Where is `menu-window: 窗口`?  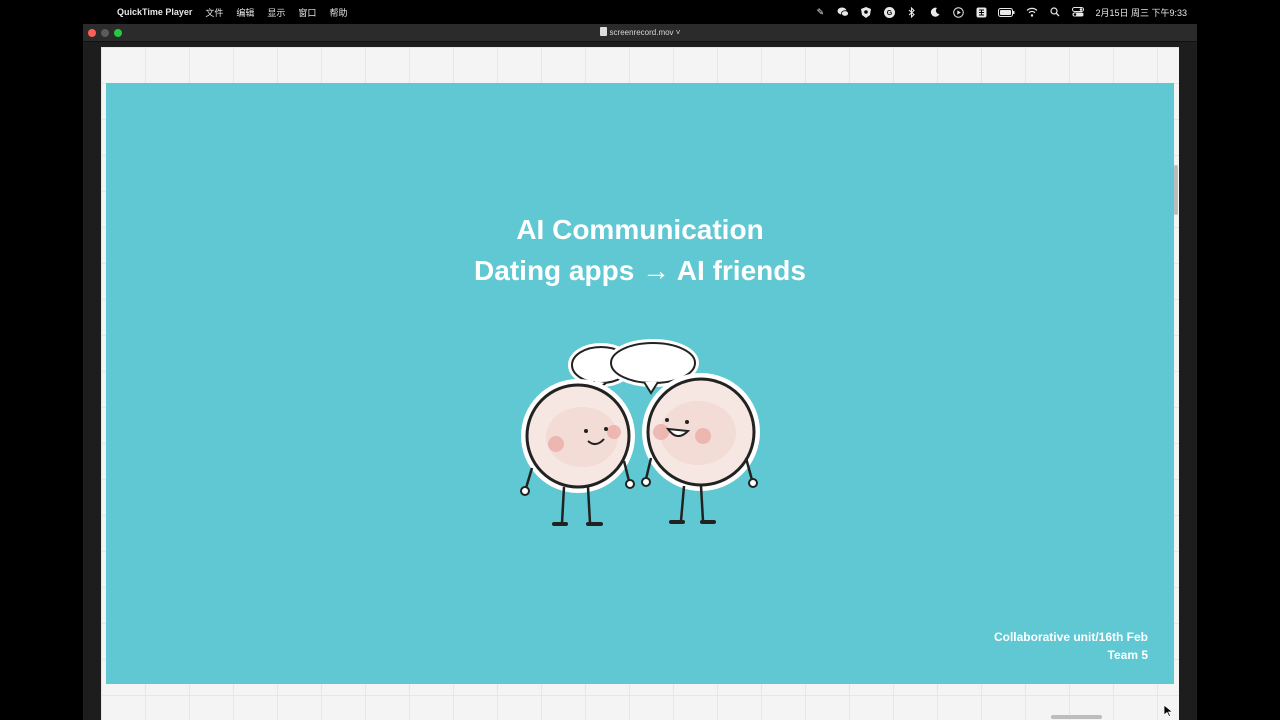 menu-window: 窗口 is located at coordinates (307, 12).